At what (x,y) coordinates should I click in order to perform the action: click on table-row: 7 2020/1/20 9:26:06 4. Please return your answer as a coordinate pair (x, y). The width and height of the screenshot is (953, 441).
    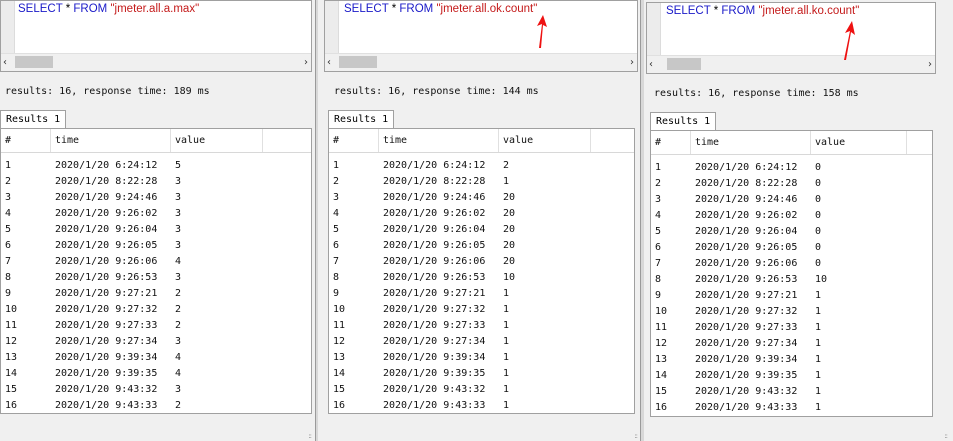
    Looking at the image, I should click on (156, 262).